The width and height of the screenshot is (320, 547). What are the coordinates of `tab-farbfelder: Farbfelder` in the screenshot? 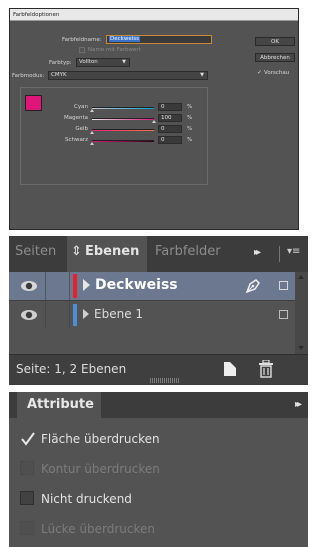 It's located at (188, 251).